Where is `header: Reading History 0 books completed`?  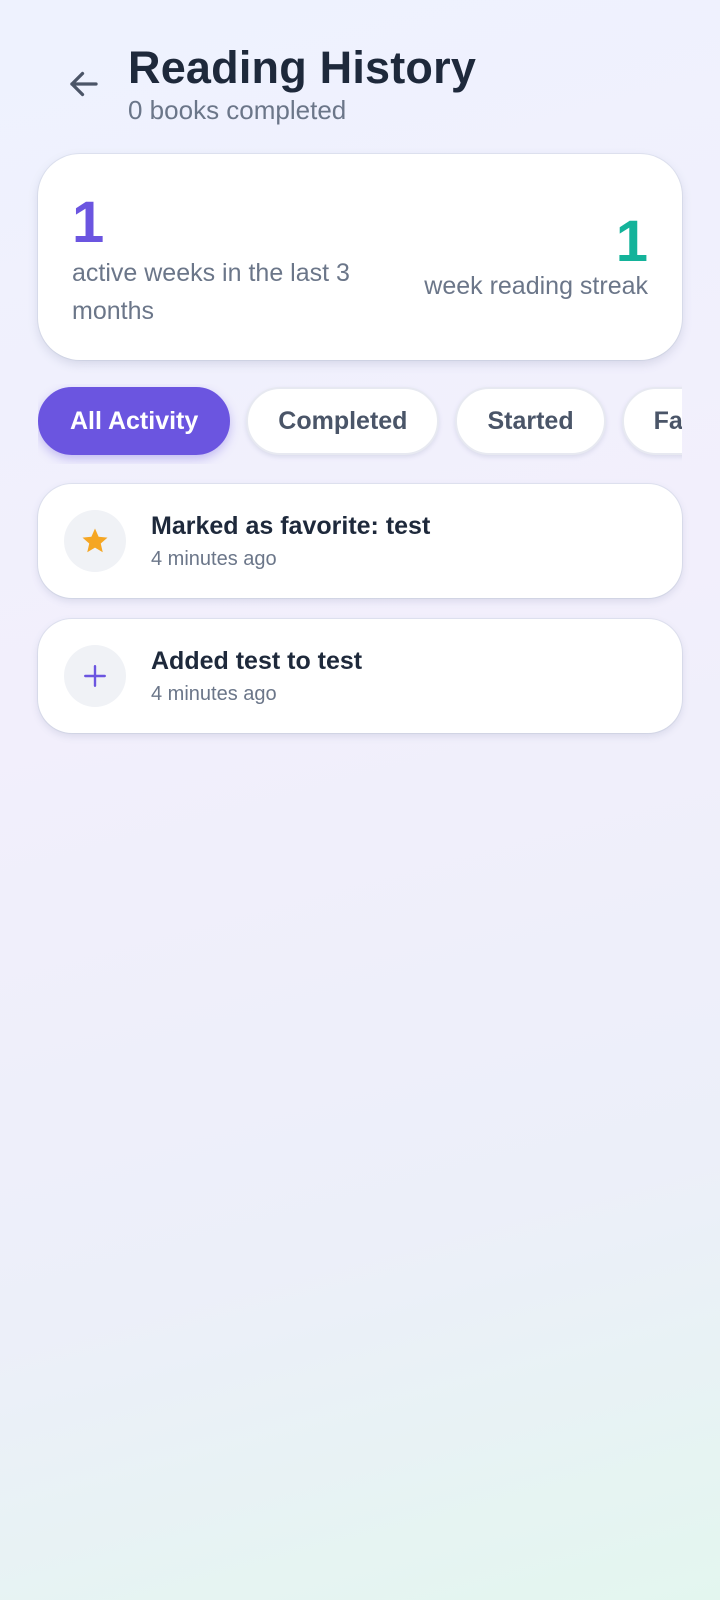 header: Reading History 0 books completed is located at coordinates (360, 70).